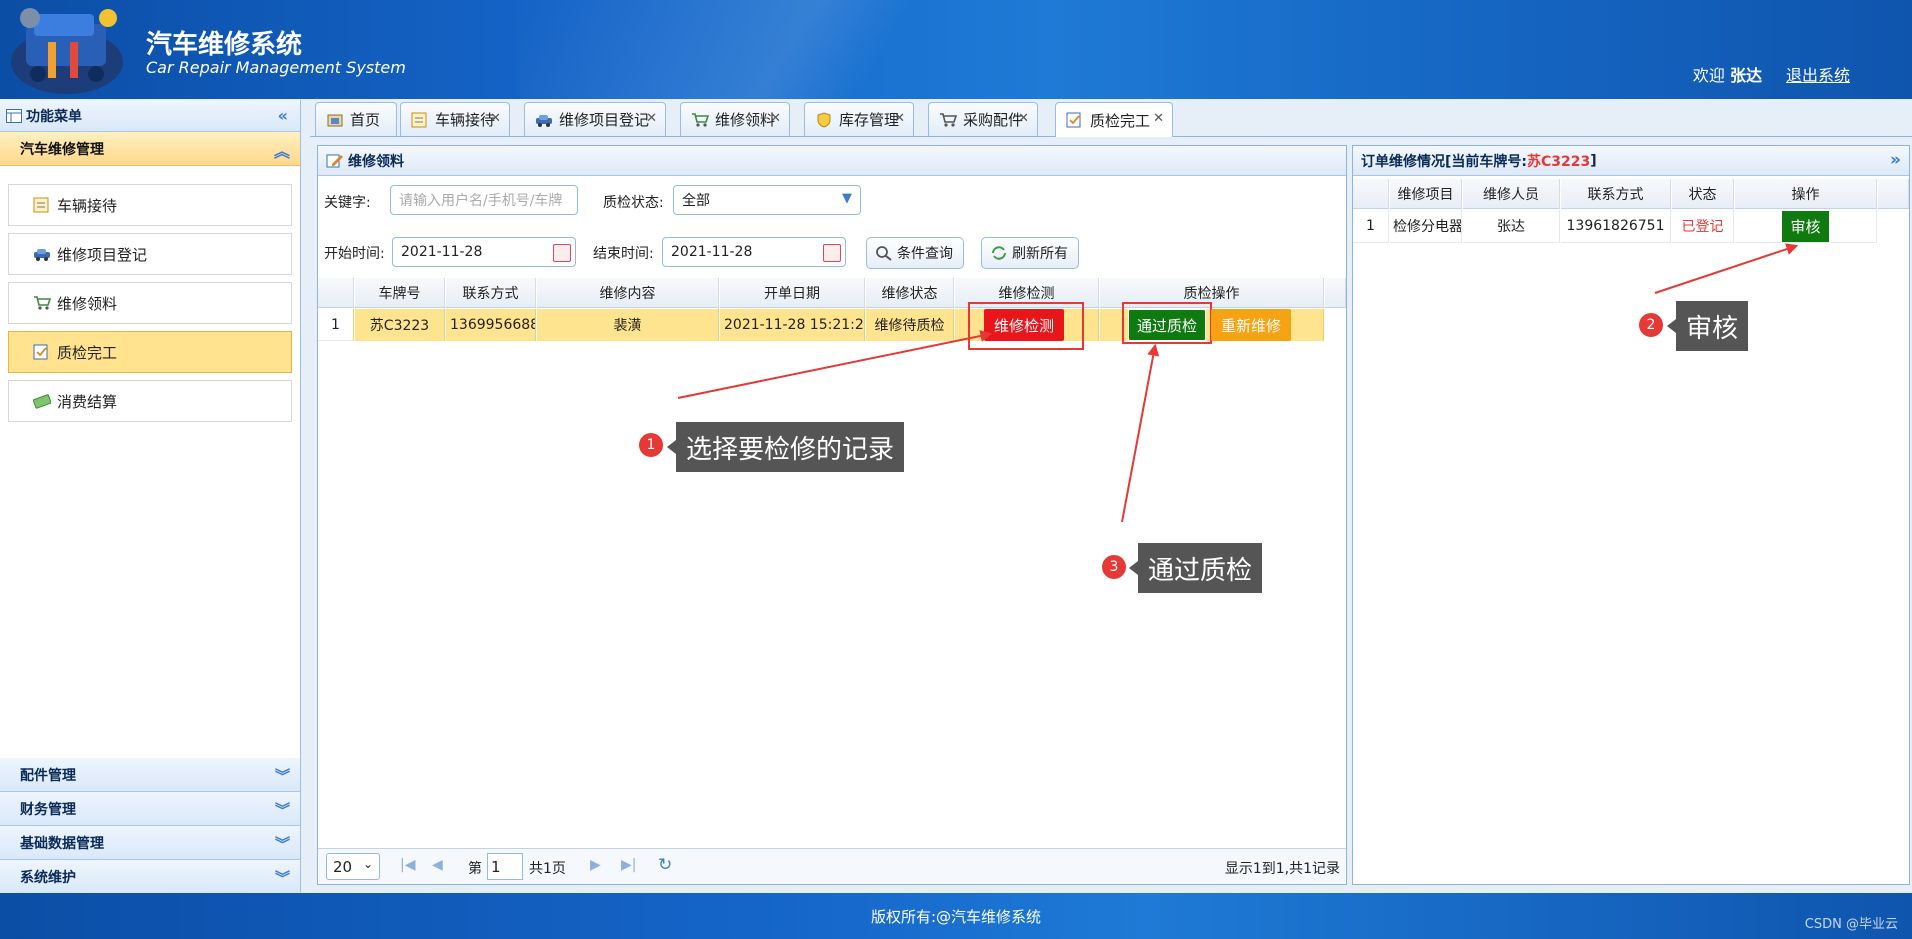 This screenshot has height=939, width=1912. What do you see at coordinates (54, 116) in the screenshot?
I see `sidebar-title: 功能菜单` at bounding box center [54, 116].